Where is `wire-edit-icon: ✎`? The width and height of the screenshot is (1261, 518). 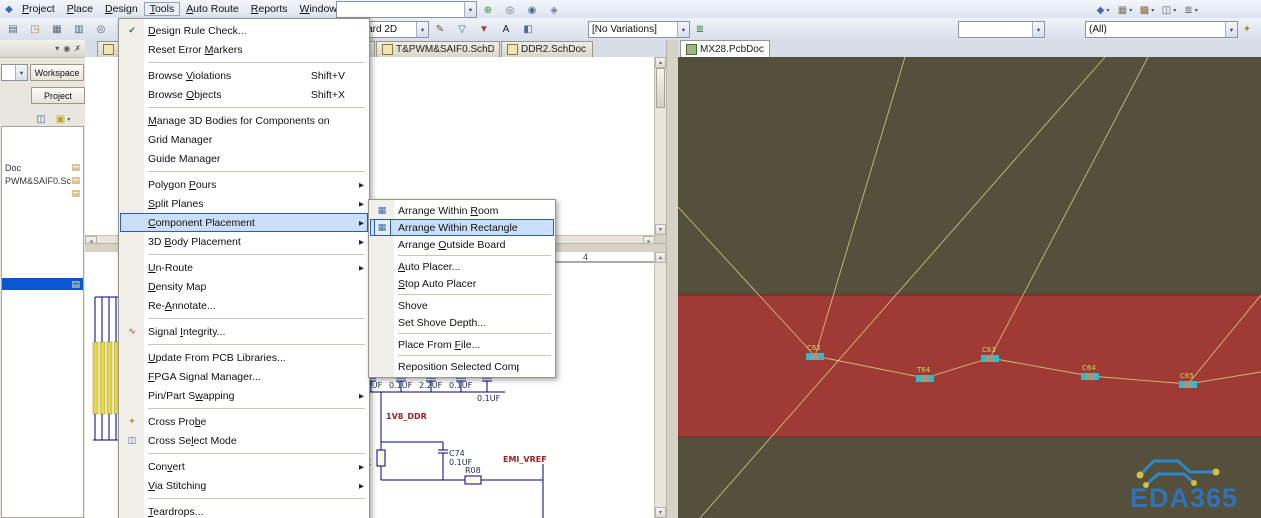
wire-edit-icon: ✎ is located at coordinates (440, 29).